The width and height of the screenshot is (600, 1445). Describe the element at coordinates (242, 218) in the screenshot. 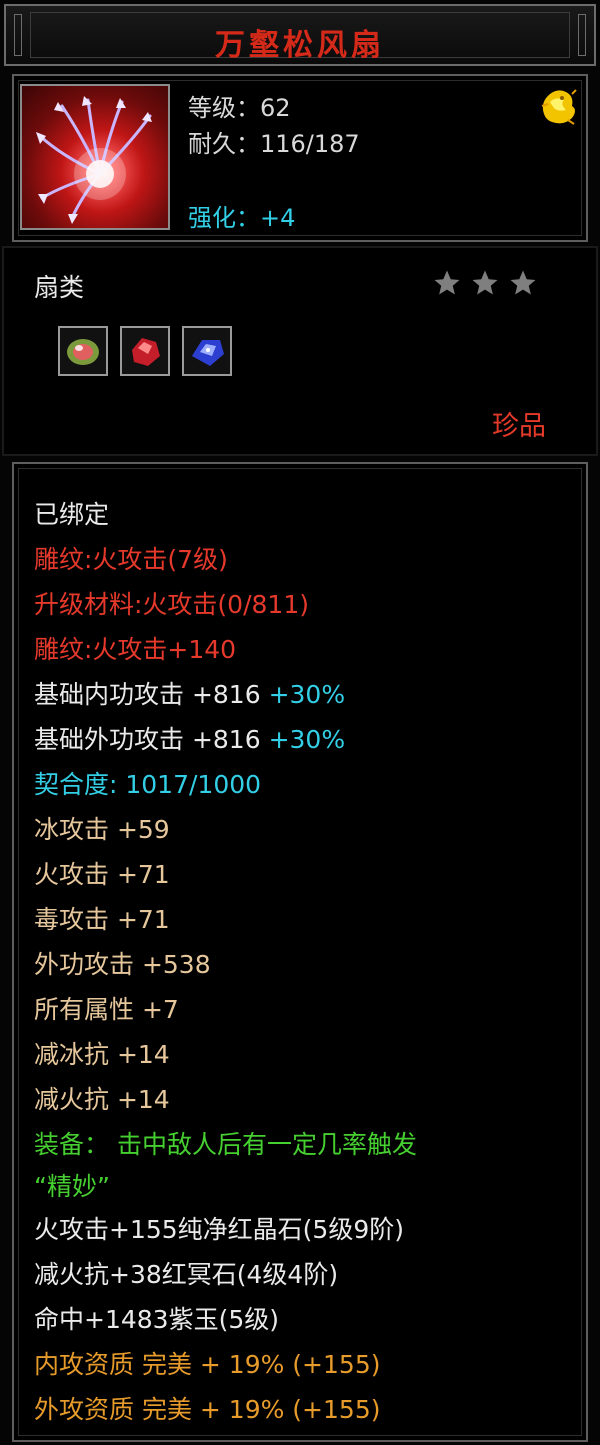

I see `enhance-text: 强化：+4` at that location.